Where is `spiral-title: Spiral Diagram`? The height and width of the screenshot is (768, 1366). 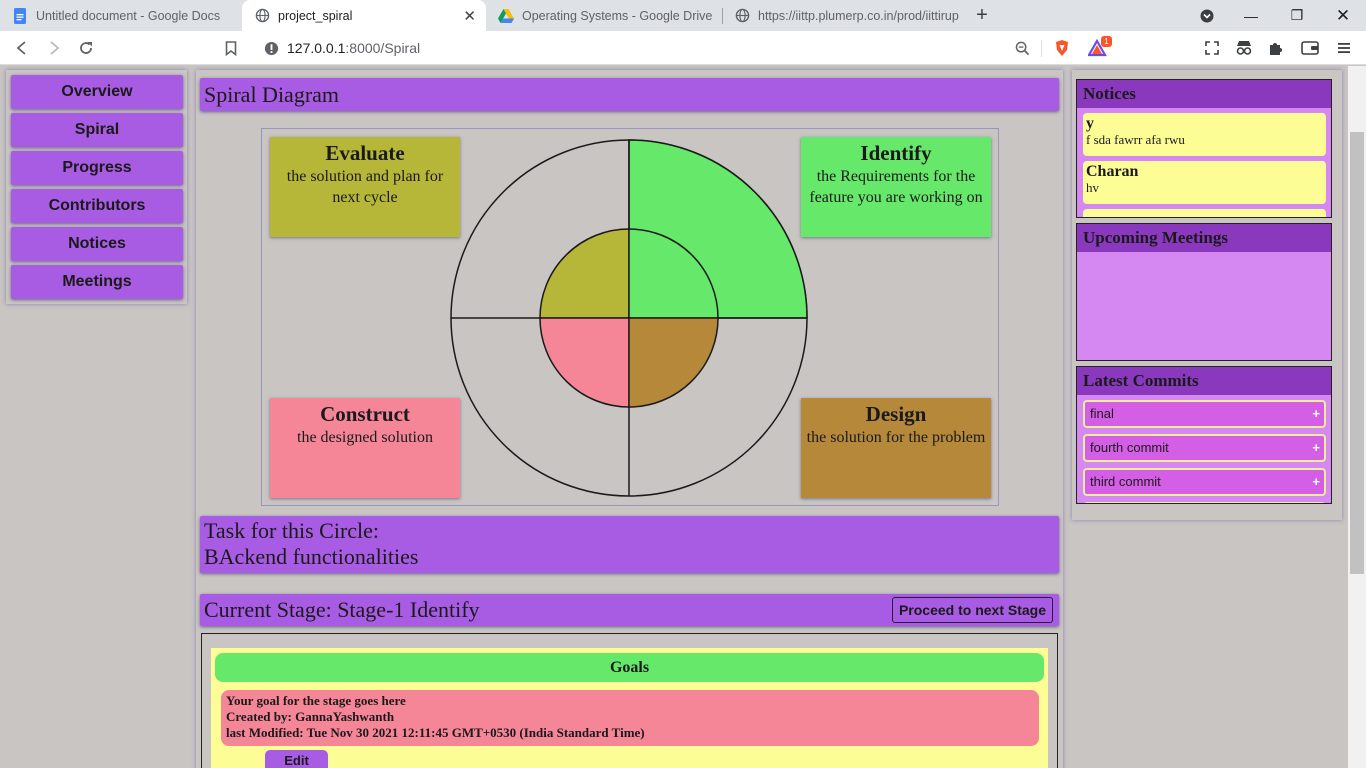
spiral-title: Spiral Diagram is located at coordinates (629, 94).